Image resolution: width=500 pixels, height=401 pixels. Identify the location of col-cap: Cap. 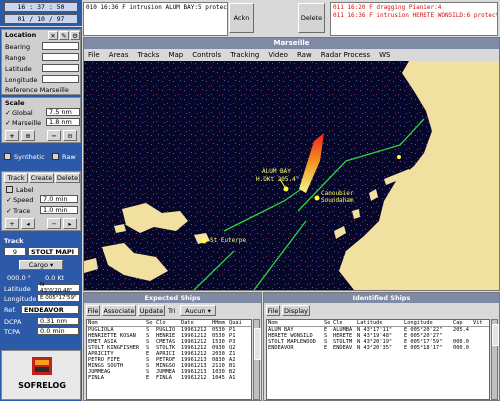
(458, 323).